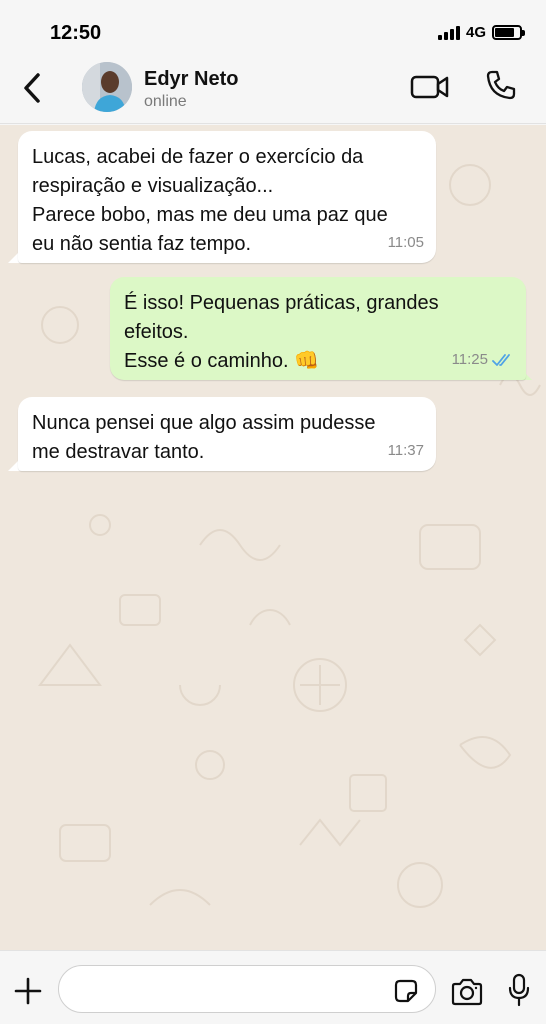  I want to click on camera-icon, so click(467, 992).